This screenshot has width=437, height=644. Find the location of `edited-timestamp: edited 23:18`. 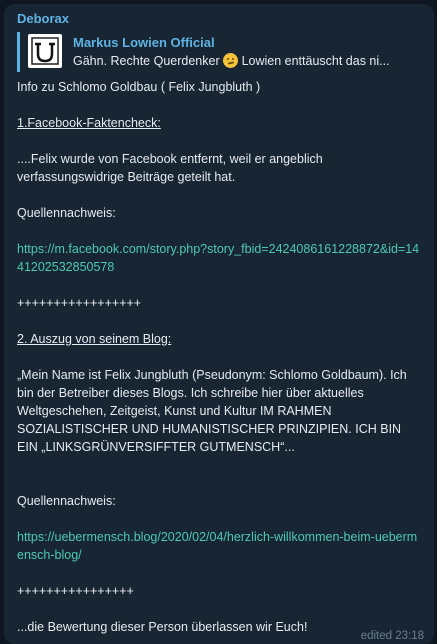

edited-timestamp: edited 23:18 is located at coordinates (392, 636).